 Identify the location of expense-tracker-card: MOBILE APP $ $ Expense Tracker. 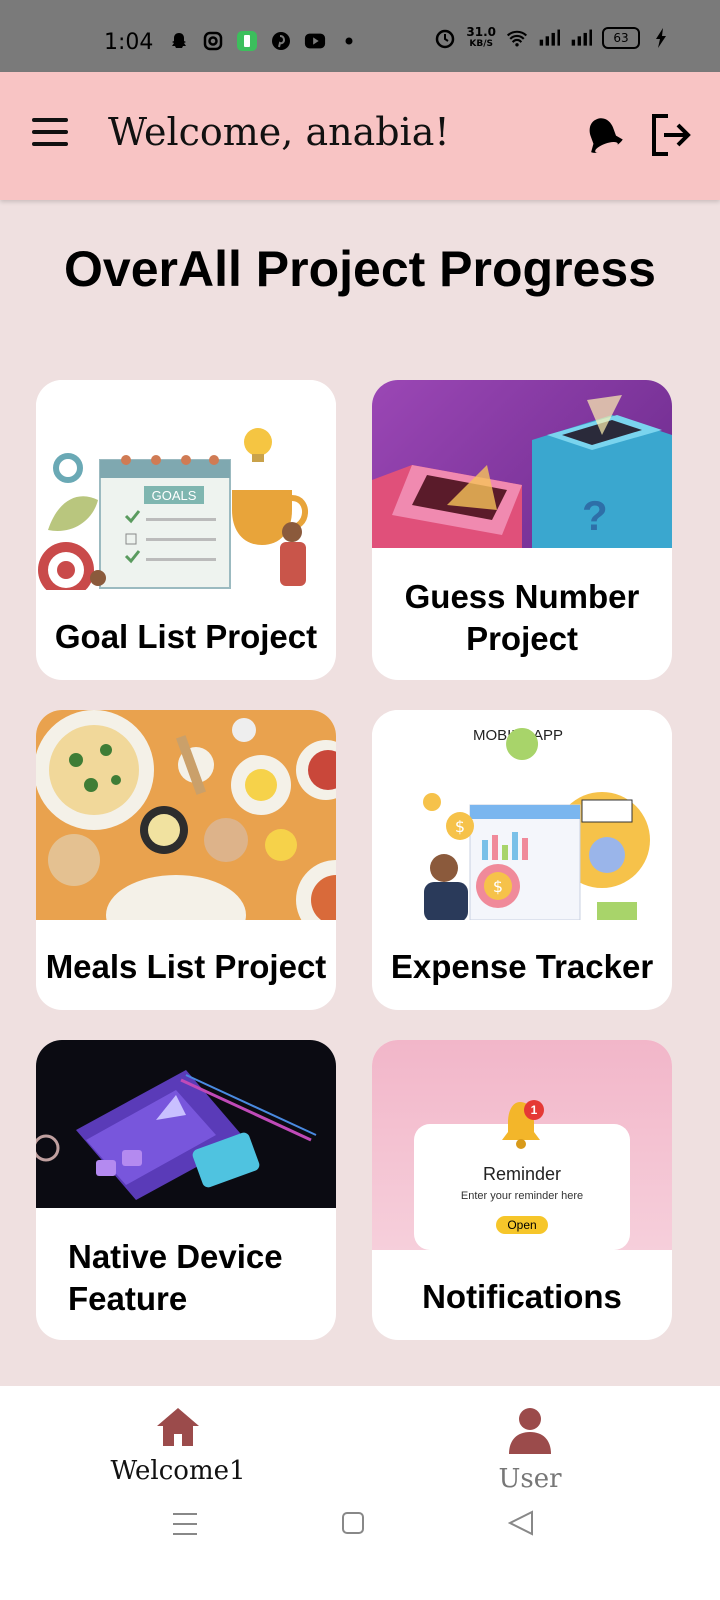
(522, 860).